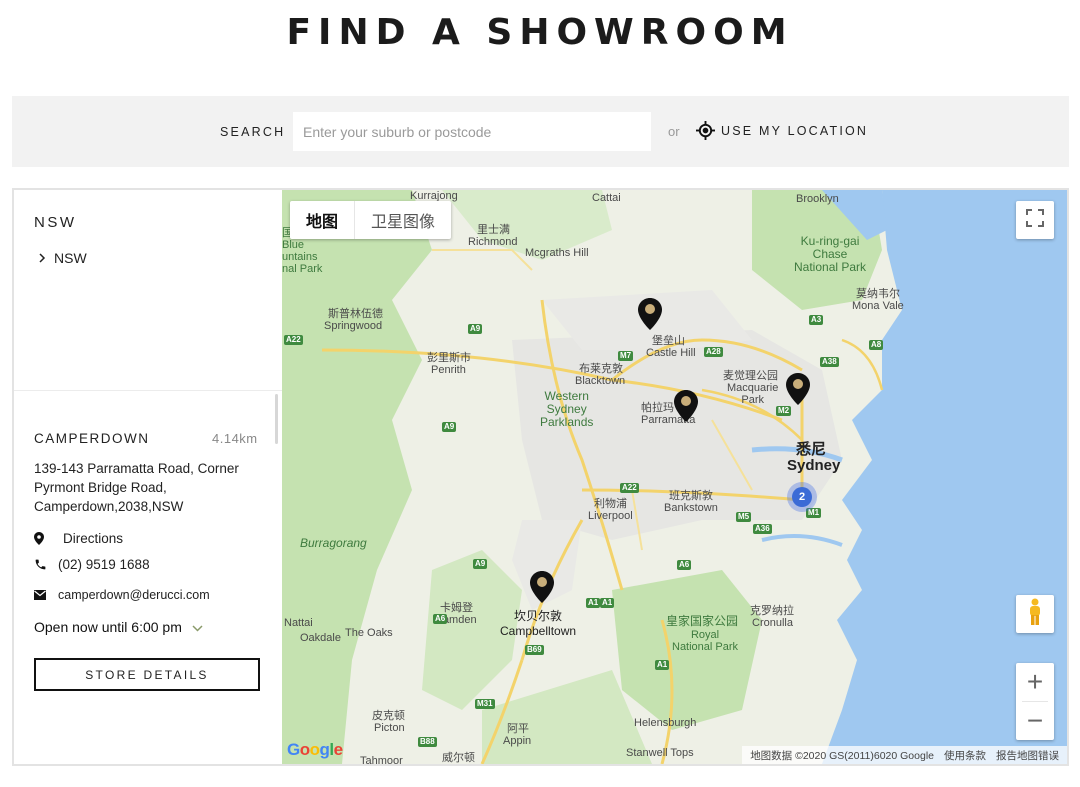  I want to click on map-label-penrith-cn: 彭里斯市, so click(449, 358).